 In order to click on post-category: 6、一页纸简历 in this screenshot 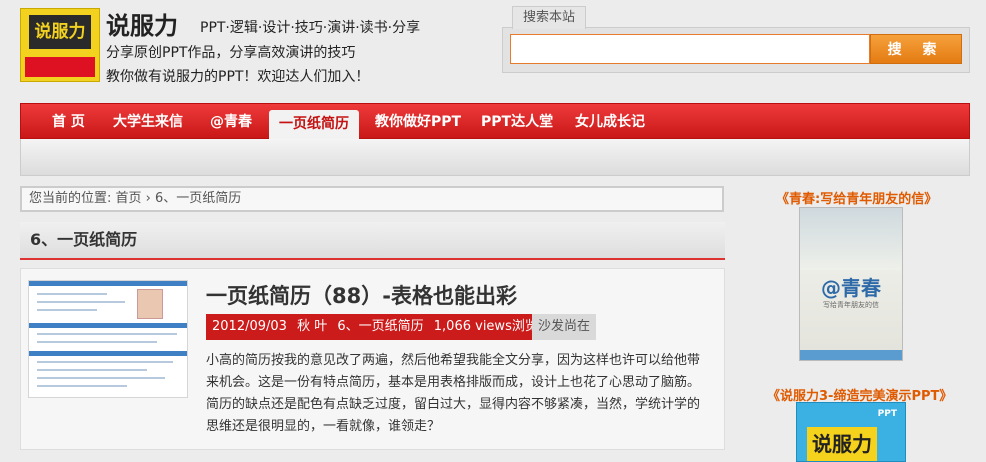, I will do `click(380, 326)`.